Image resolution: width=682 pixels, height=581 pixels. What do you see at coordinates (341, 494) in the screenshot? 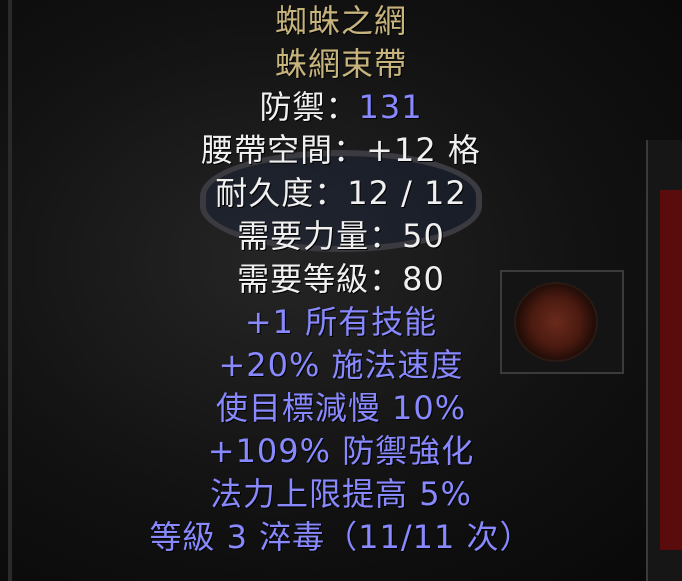
I see `magic-property-max-mana: 法力上限提高 5%` at bounding box center [341, 494].